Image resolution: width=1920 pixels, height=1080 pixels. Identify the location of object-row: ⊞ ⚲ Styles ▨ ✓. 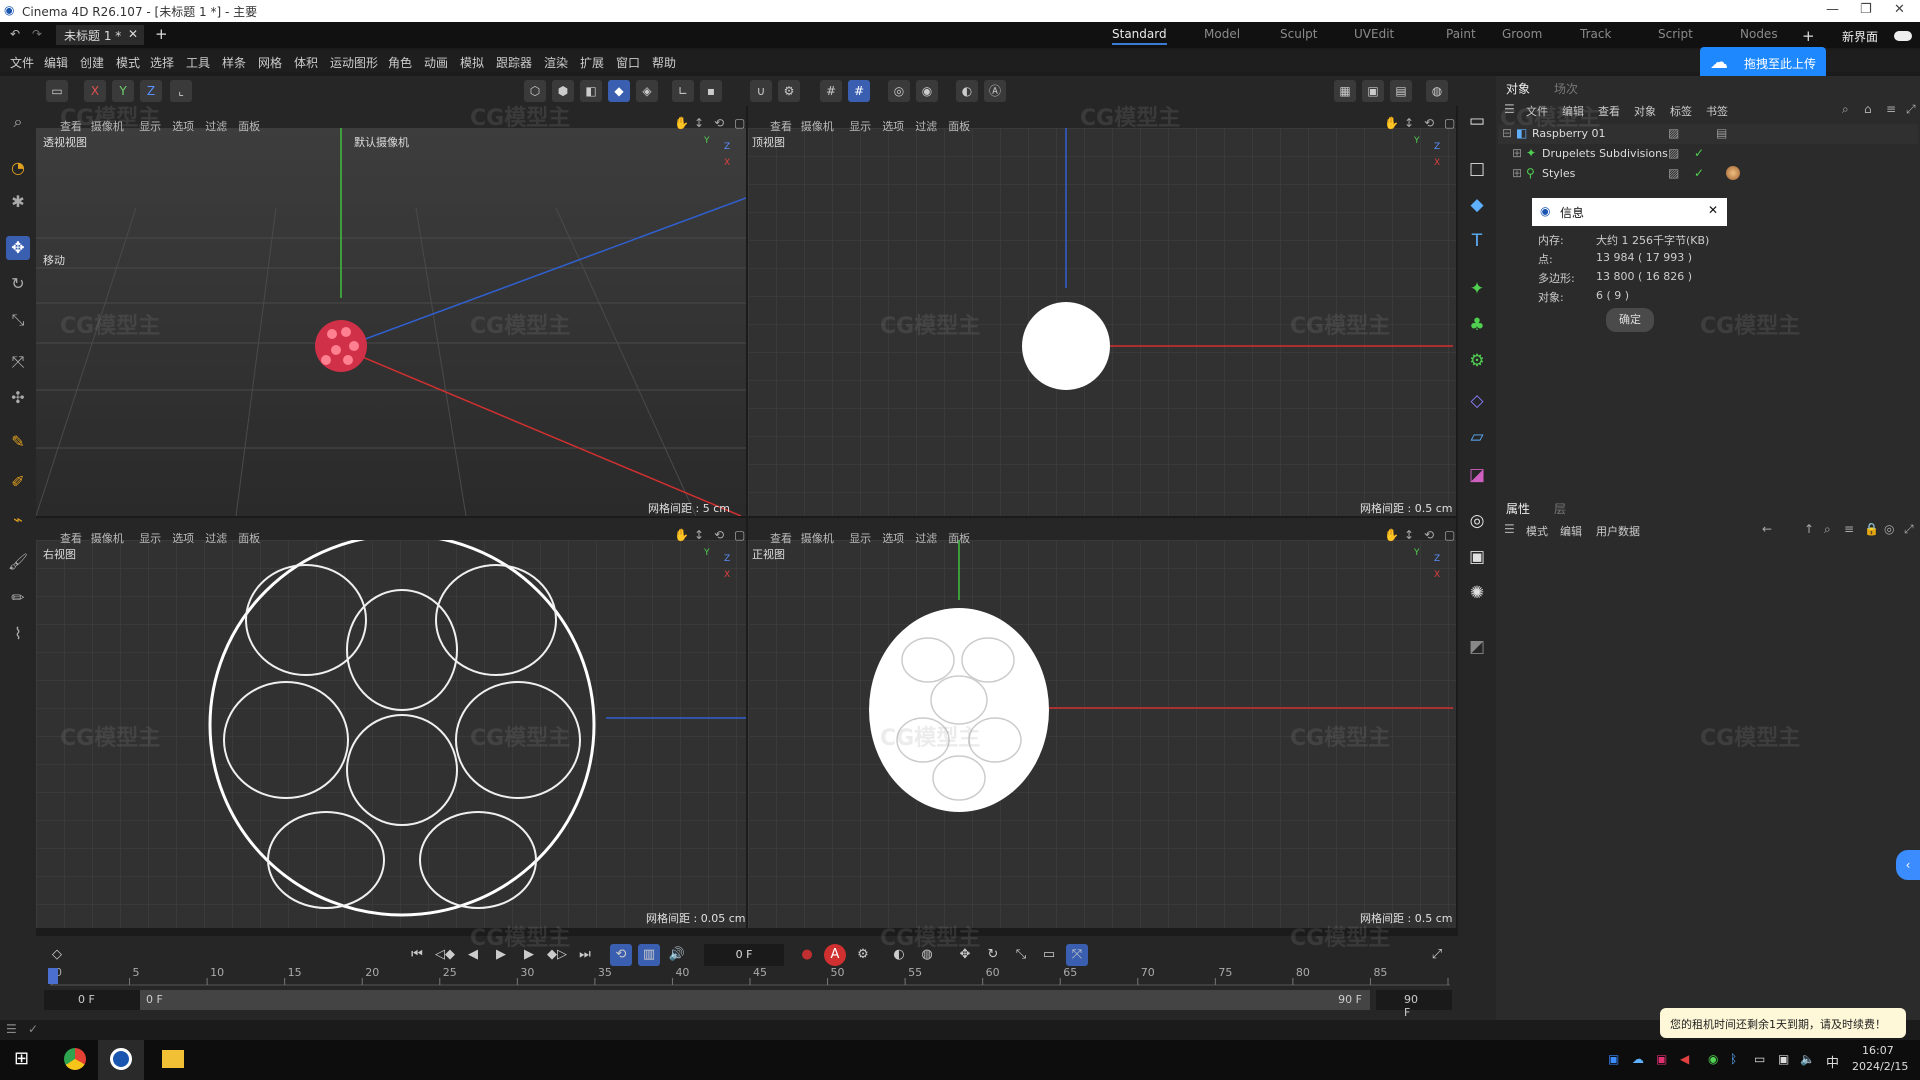
(1708, 174).